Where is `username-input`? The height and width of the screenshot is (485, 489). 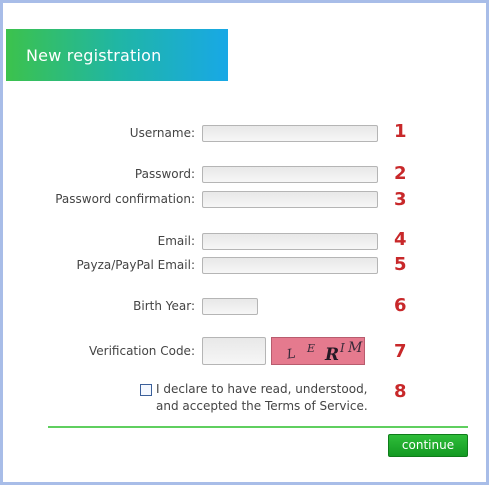
username-input is located at coordinates (290, 133).